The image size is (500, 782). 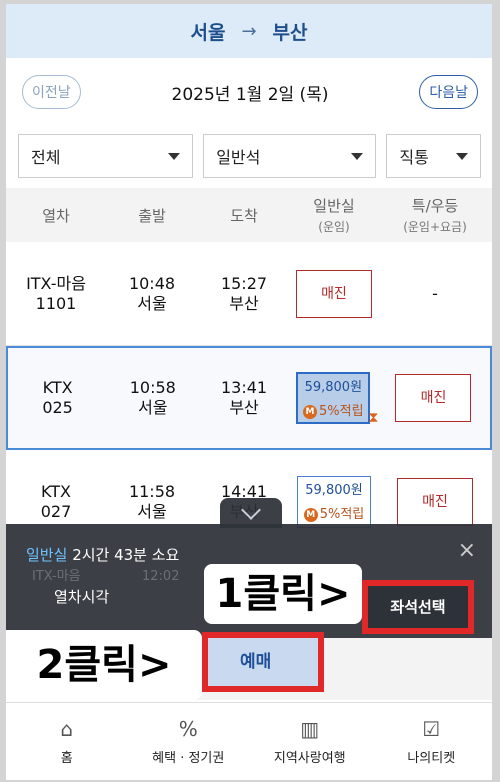 I want to click on general-cell: 매진, so click(x=334, y=293).